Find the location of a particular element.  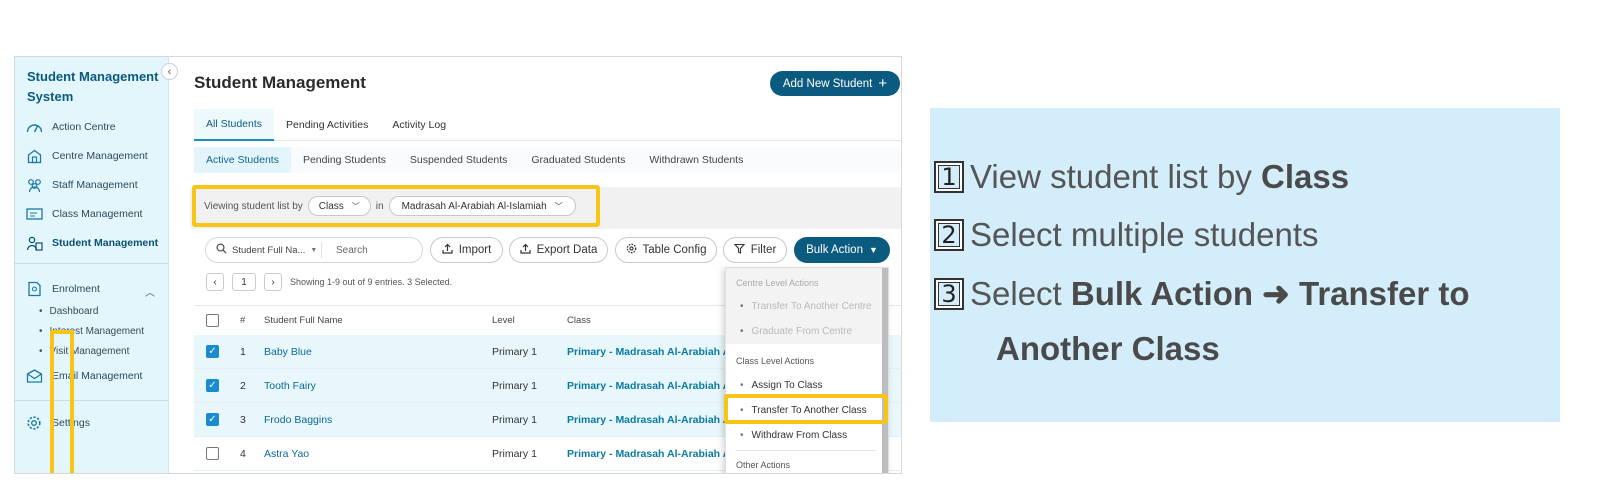

student-name-link: Baby Blue is located at coordinates (288, 351).